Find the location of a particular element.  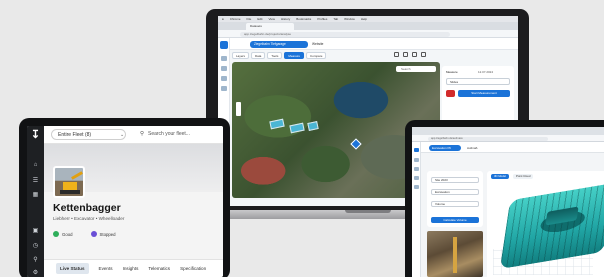

home-icon: ⌂ is located at coordinates (35, 165).